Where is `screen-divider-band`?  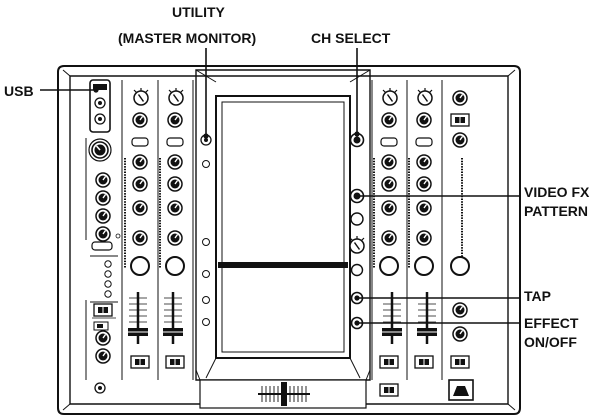 screen-divider-band is located at coordinates (283, 265).